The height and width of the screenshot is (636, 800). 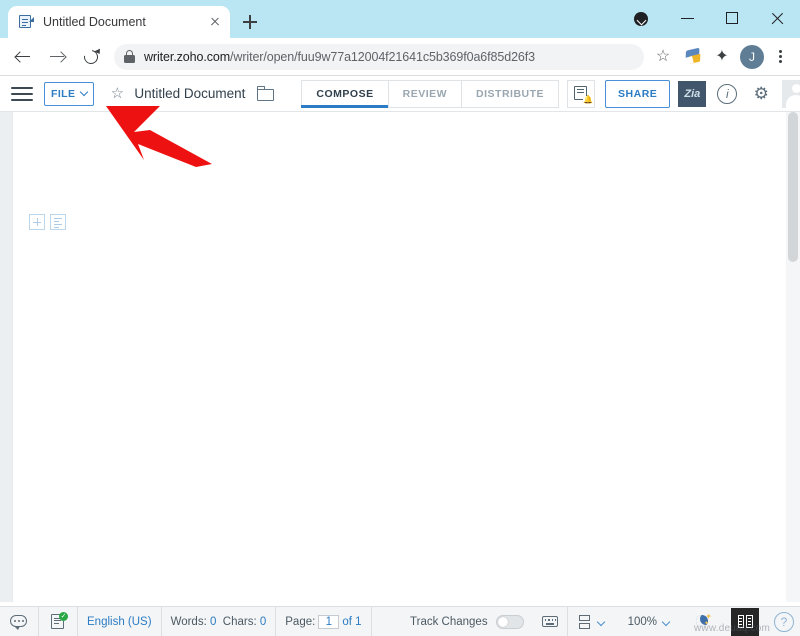 I want to click on browser-tab: Untitled Document, so click(x=119, y=22).